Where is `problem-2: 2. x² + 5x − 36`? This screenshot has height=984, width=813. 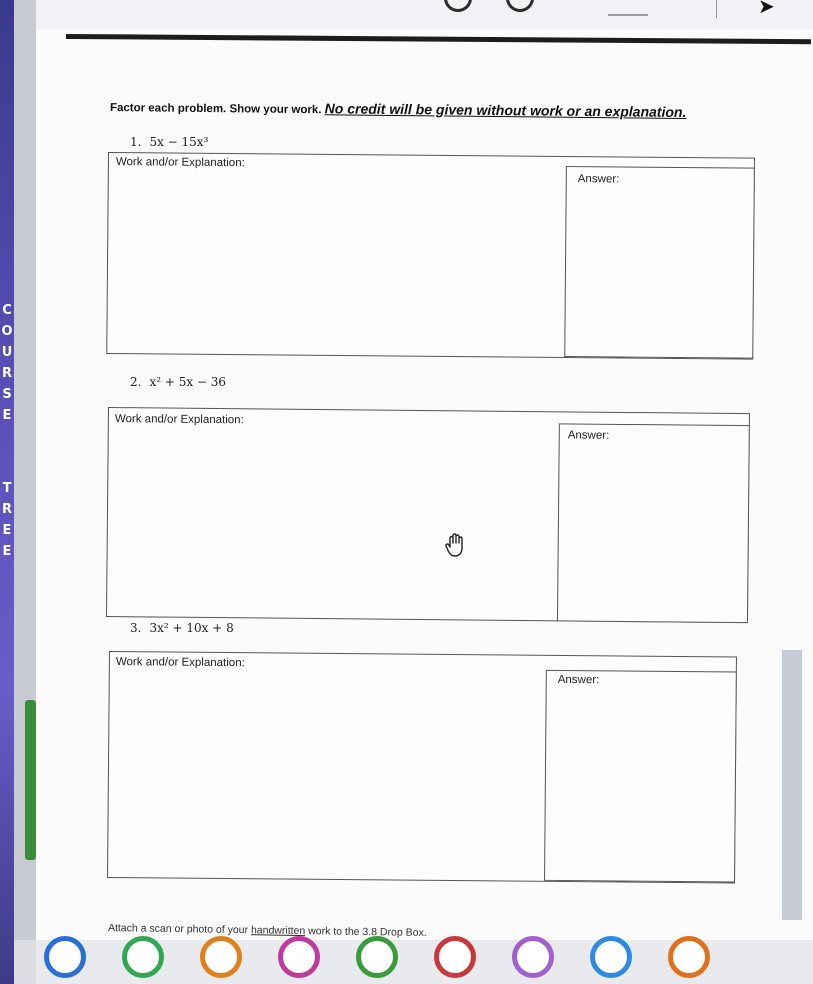
problem-2: 2. x² + 5x − 36 is located at coordinates (178, 382).